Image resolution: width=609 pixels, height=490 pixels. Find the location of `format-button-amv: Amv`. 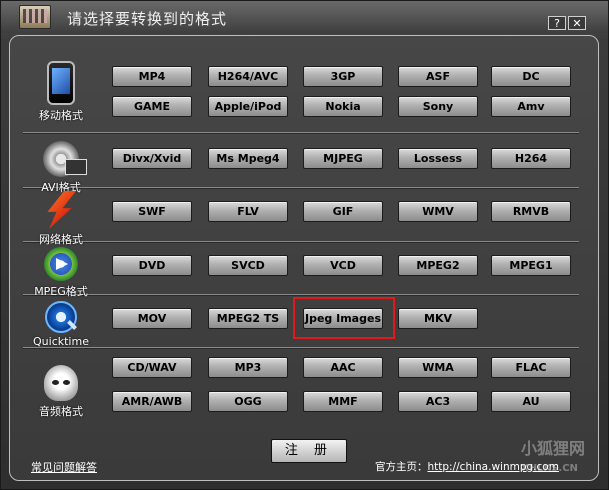

format-button-amv: Amv is located at coordinates (531, 106).